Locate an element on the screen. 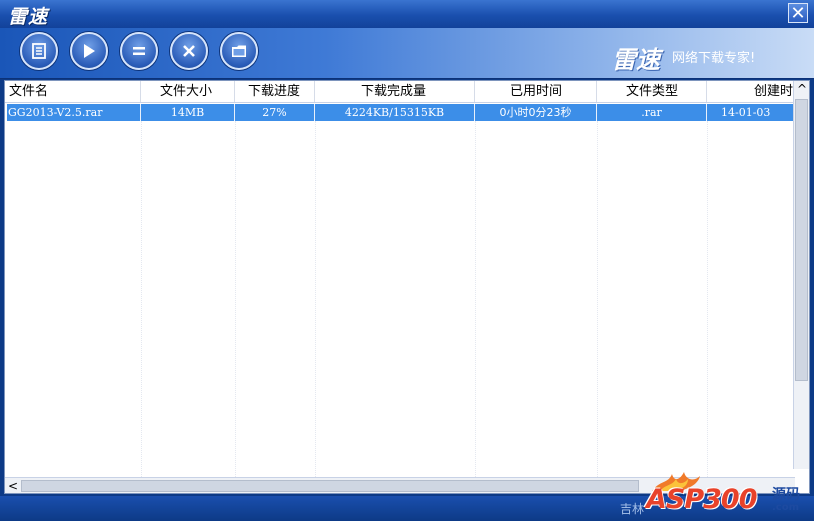 The image size is (814, 521). watermark-text: ASP300 is located at coordinates (701, 499).